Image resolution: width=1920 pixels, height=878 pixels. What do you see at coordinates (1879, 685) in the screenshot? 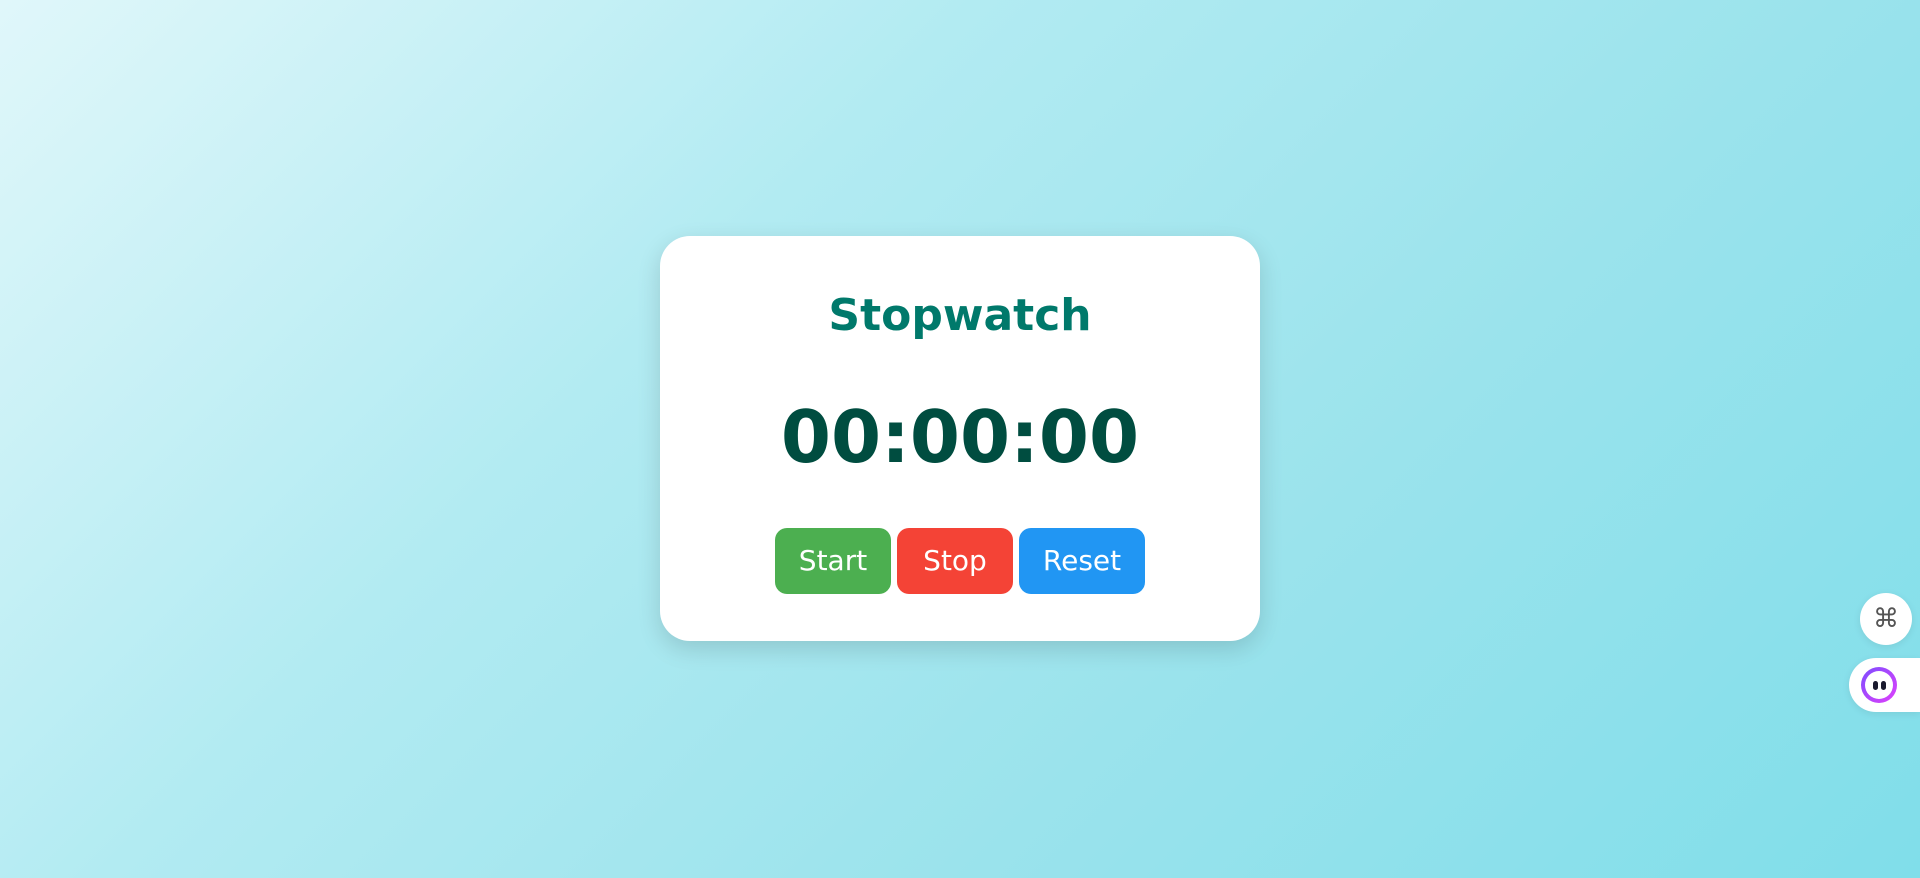
I see `assistant-avatar-icon` at bounding box center [1879, 685].